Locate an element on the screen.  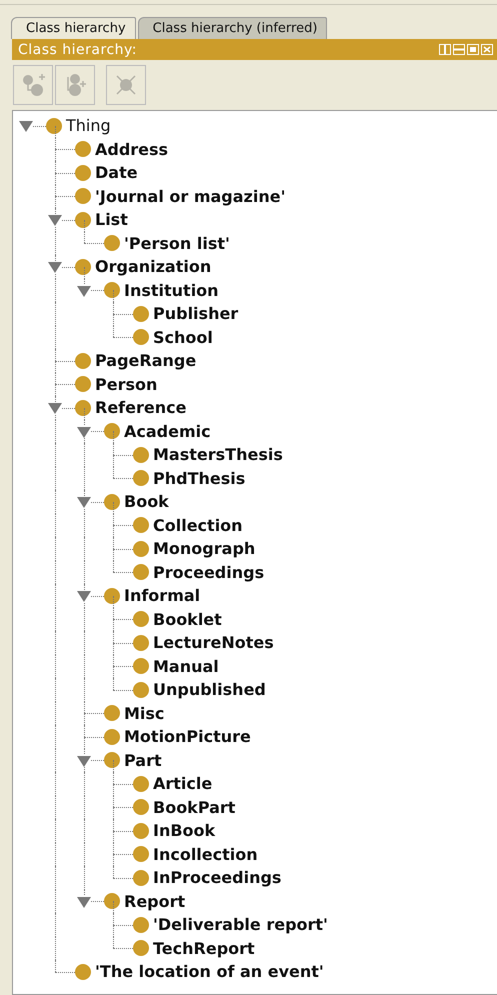
class-label: InBook is located at coordinates (184, 830).